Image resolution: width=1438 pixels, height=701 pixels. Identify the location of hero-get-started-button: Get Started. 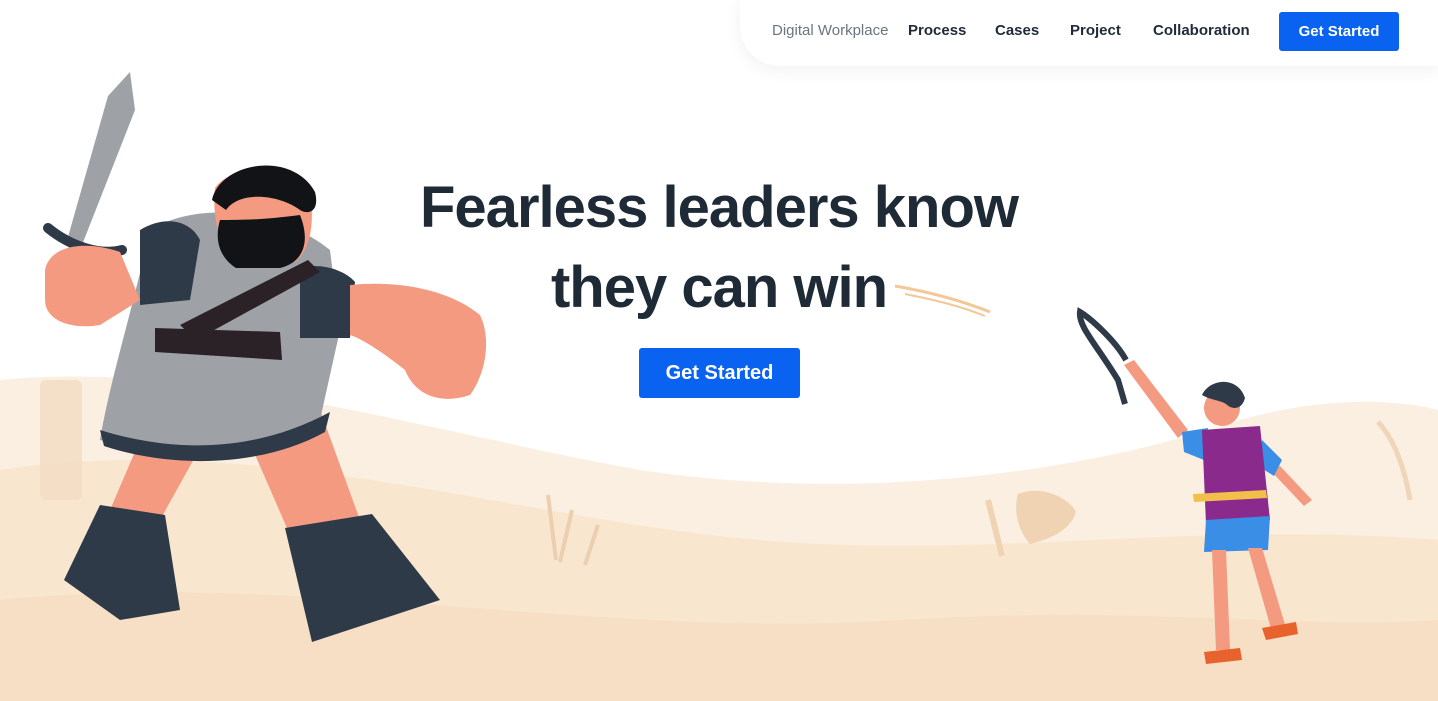
(719, 373).